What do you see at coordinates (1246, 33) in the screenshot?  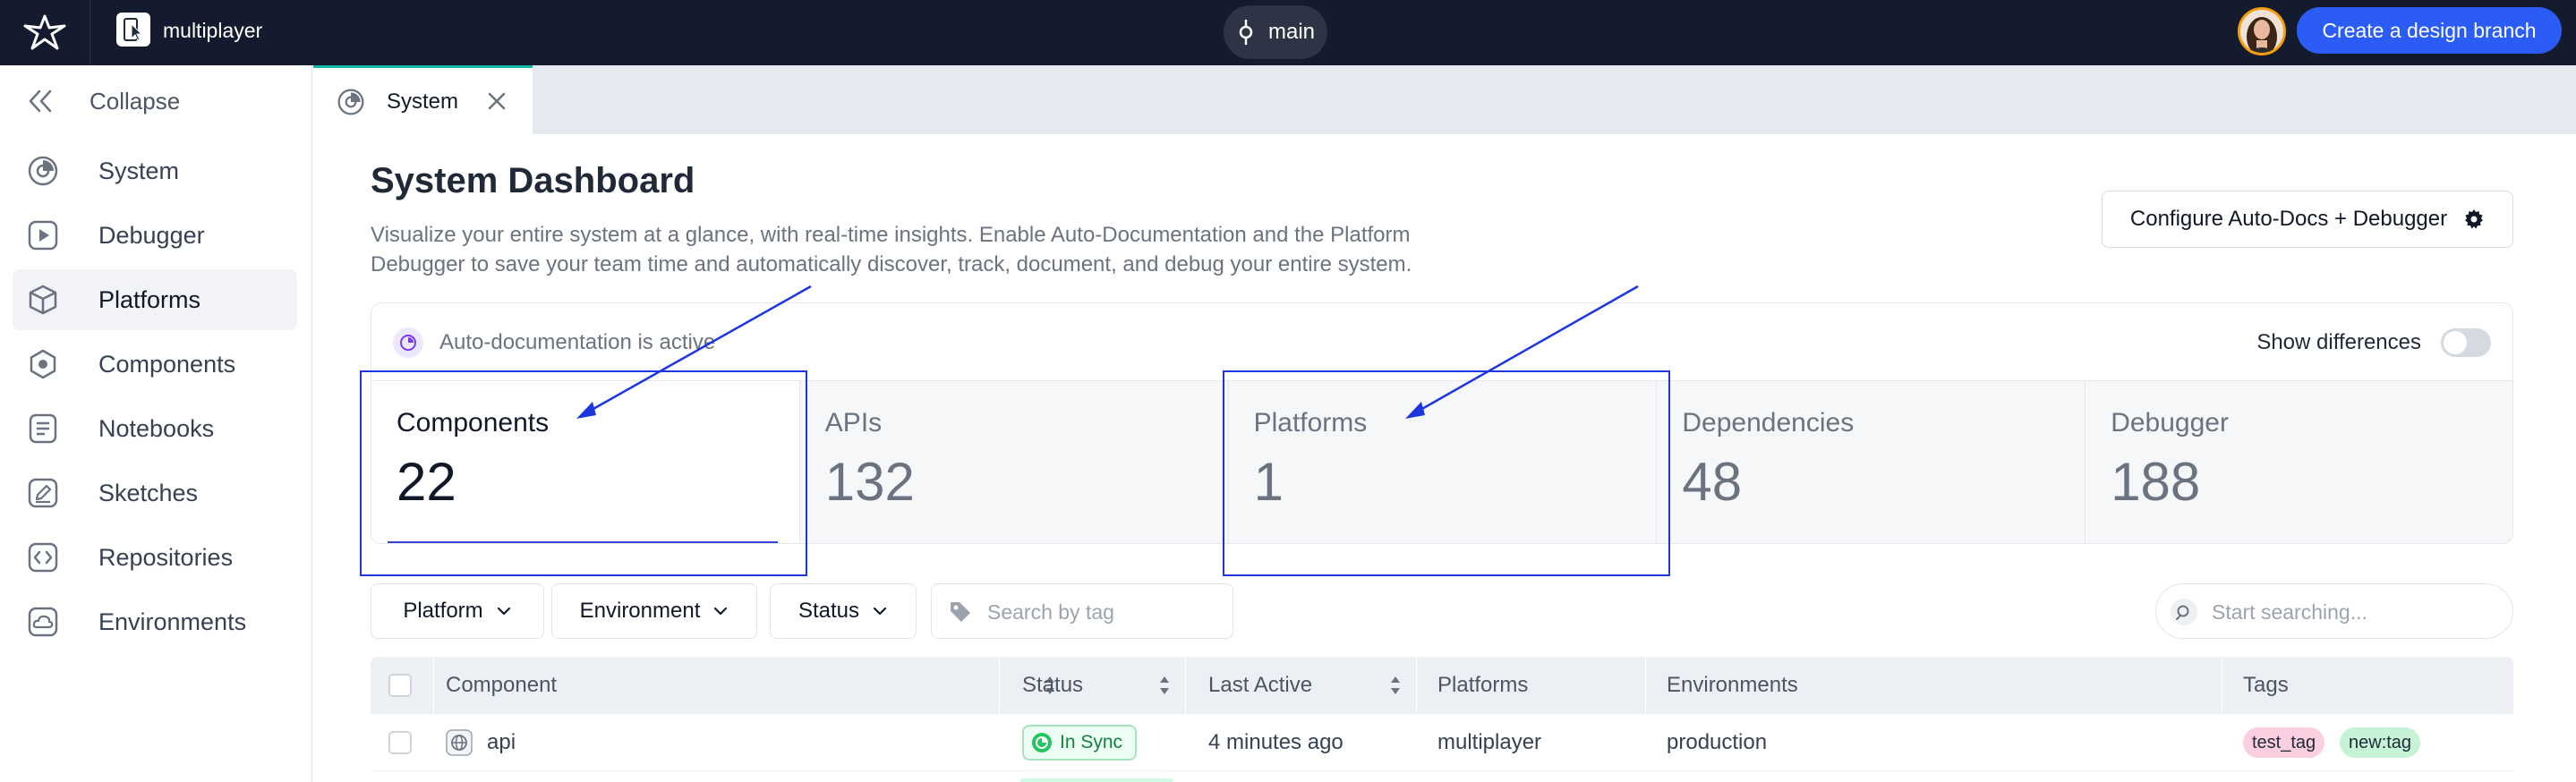 I see `branch-icon` at bounding box center [1246, 33].